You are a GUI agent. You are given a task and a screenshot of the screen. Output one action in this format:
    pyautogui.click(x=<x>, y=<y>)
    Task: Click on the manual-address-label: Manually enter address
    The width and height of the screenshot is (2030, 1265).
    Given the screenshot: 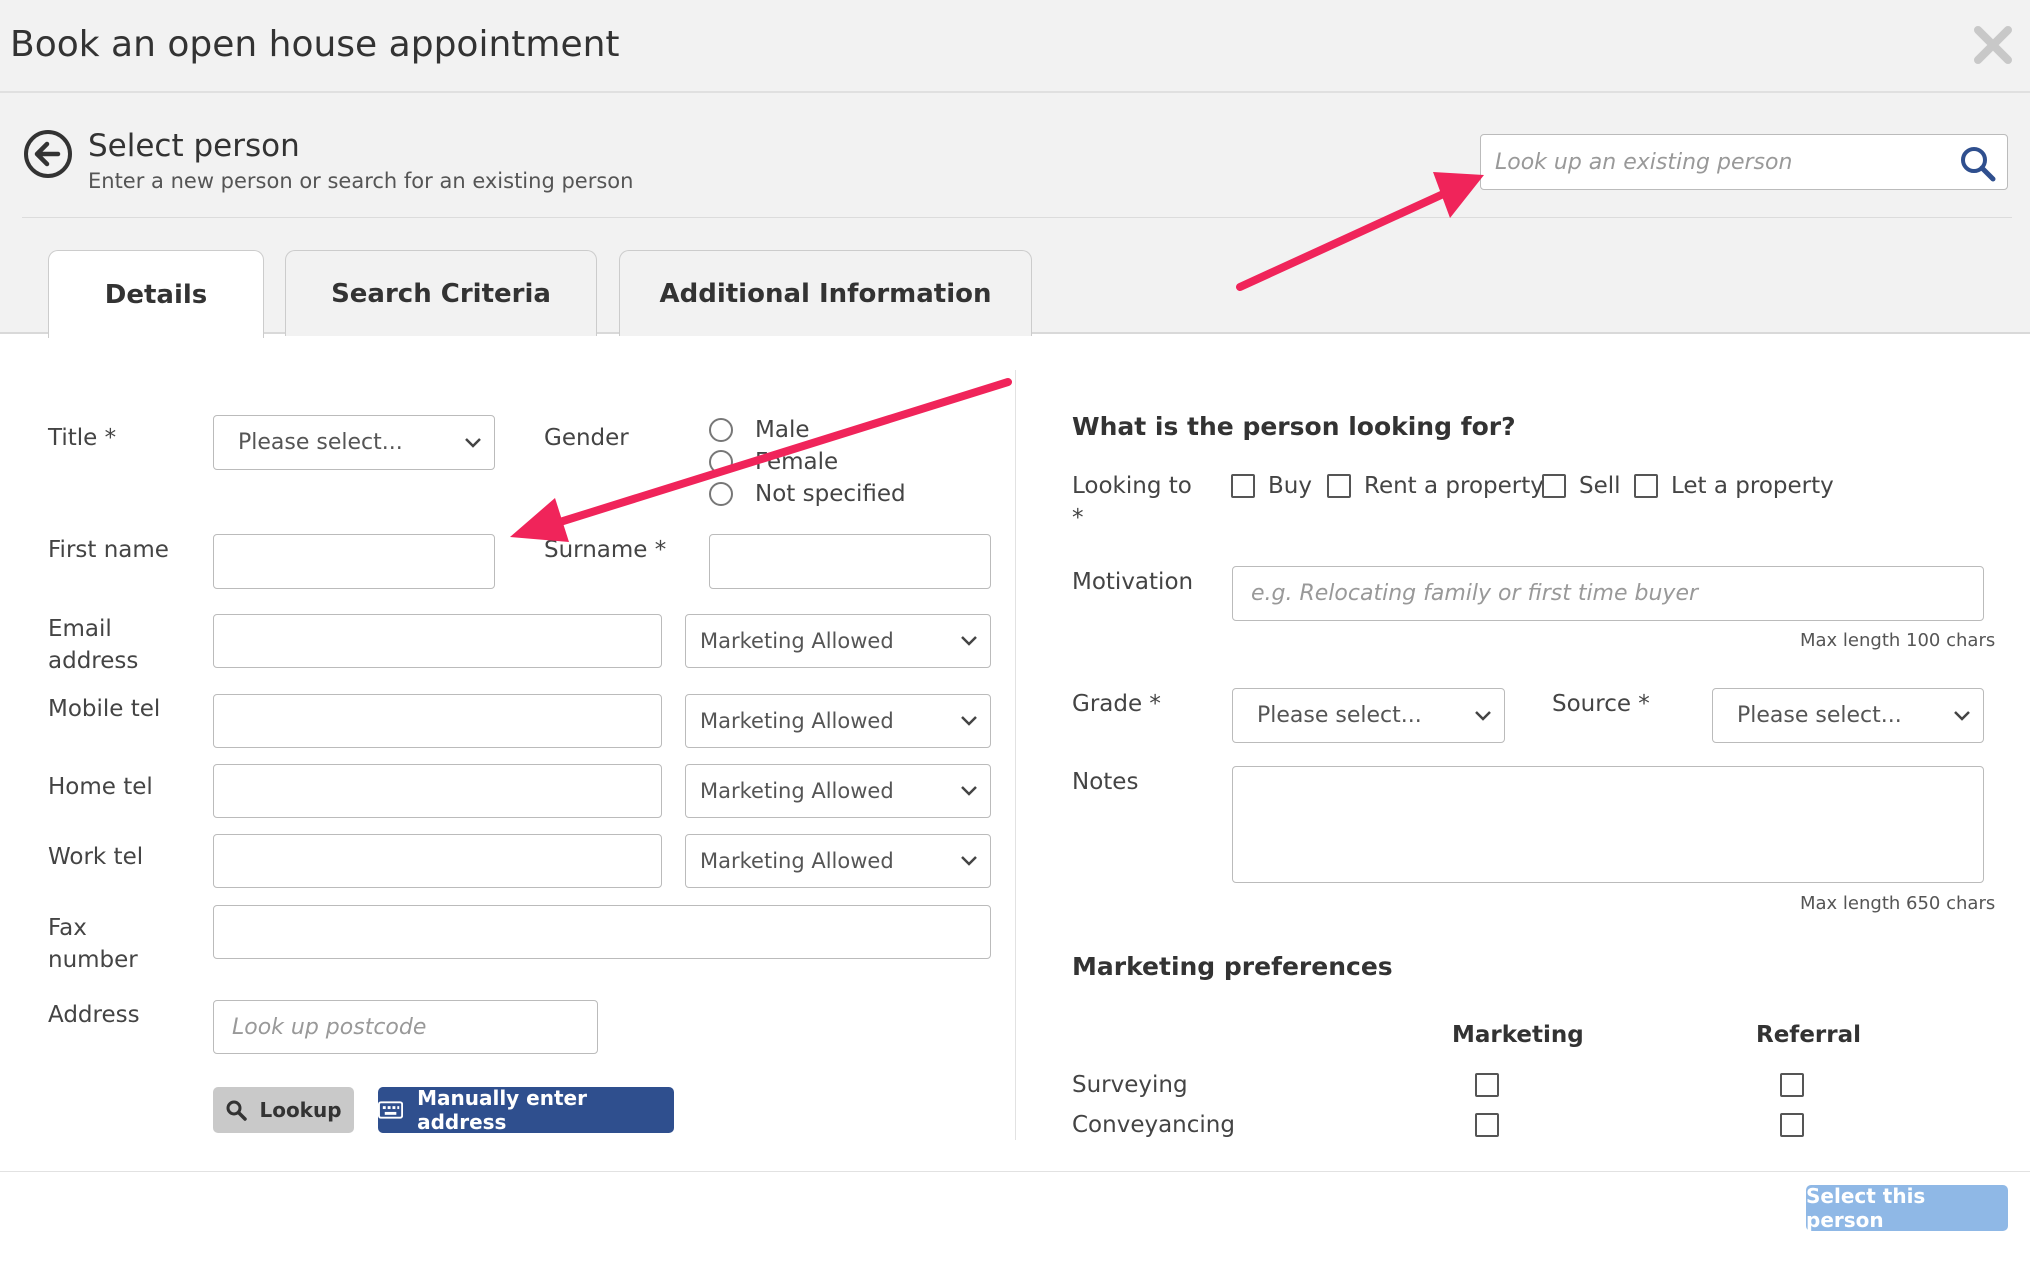 What is the action you would take?
    pyautogui.click(x=502, y=1110)
    